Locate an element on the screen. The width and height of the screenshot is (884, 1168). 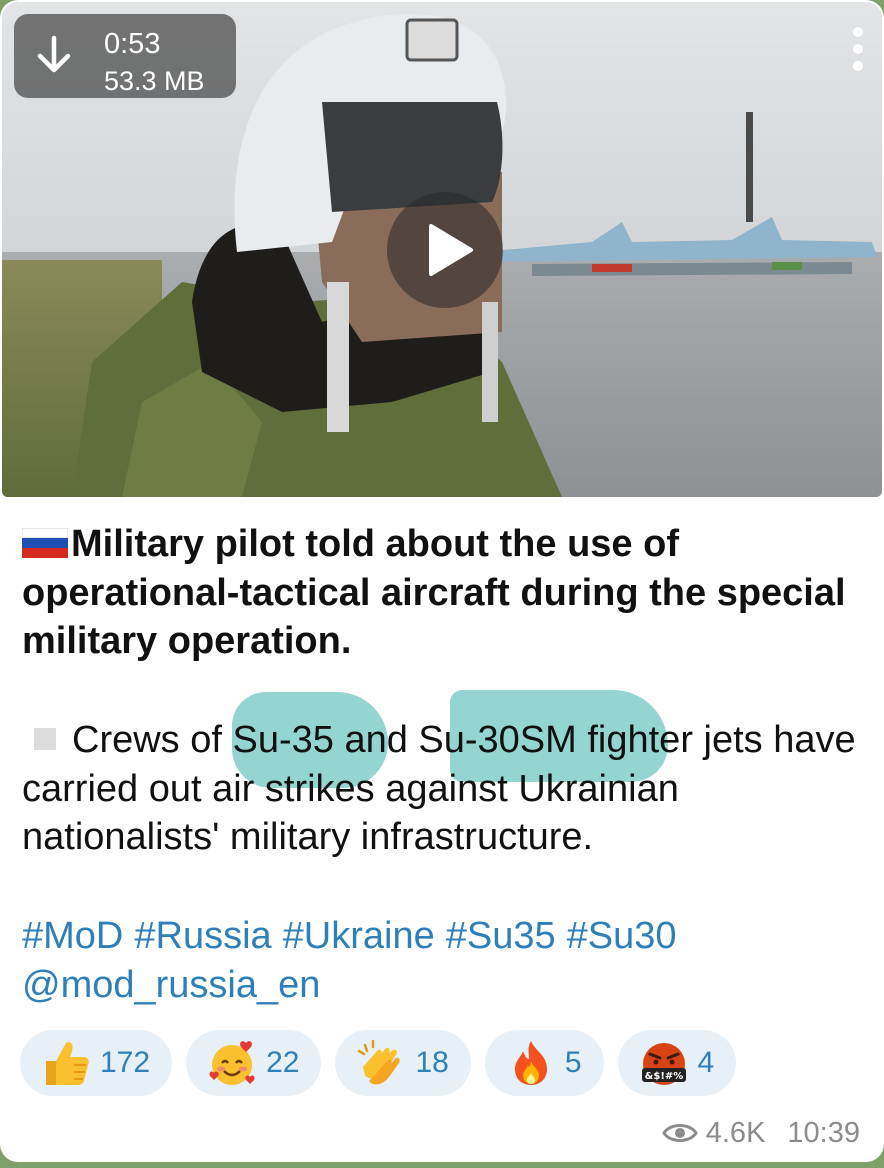
hashtag-link: #MoD is located at coordinates (72, 936).